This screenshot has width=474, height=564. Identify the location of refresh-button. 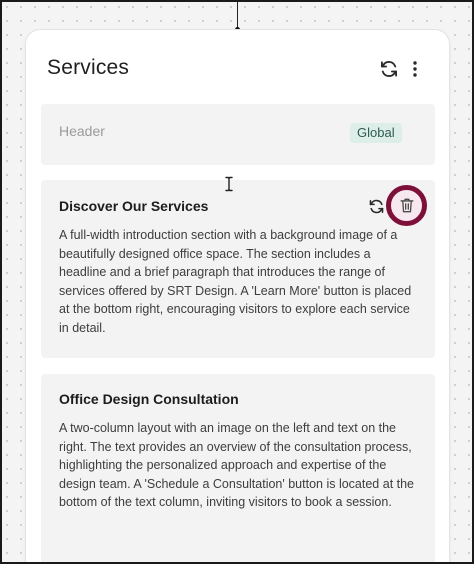
(389, 69).